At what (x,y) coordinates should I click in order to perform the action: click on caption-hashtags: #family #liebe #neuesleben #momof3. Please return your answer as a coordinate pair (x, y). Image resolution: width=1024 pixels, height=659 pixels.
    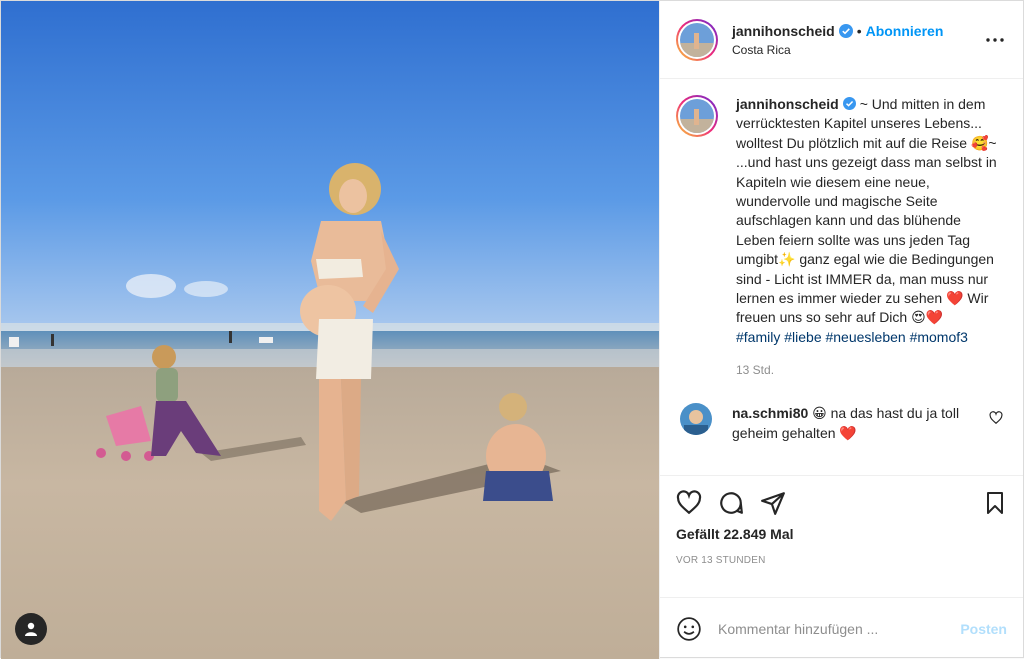
    Looking at the image, I should click on (868, 337).